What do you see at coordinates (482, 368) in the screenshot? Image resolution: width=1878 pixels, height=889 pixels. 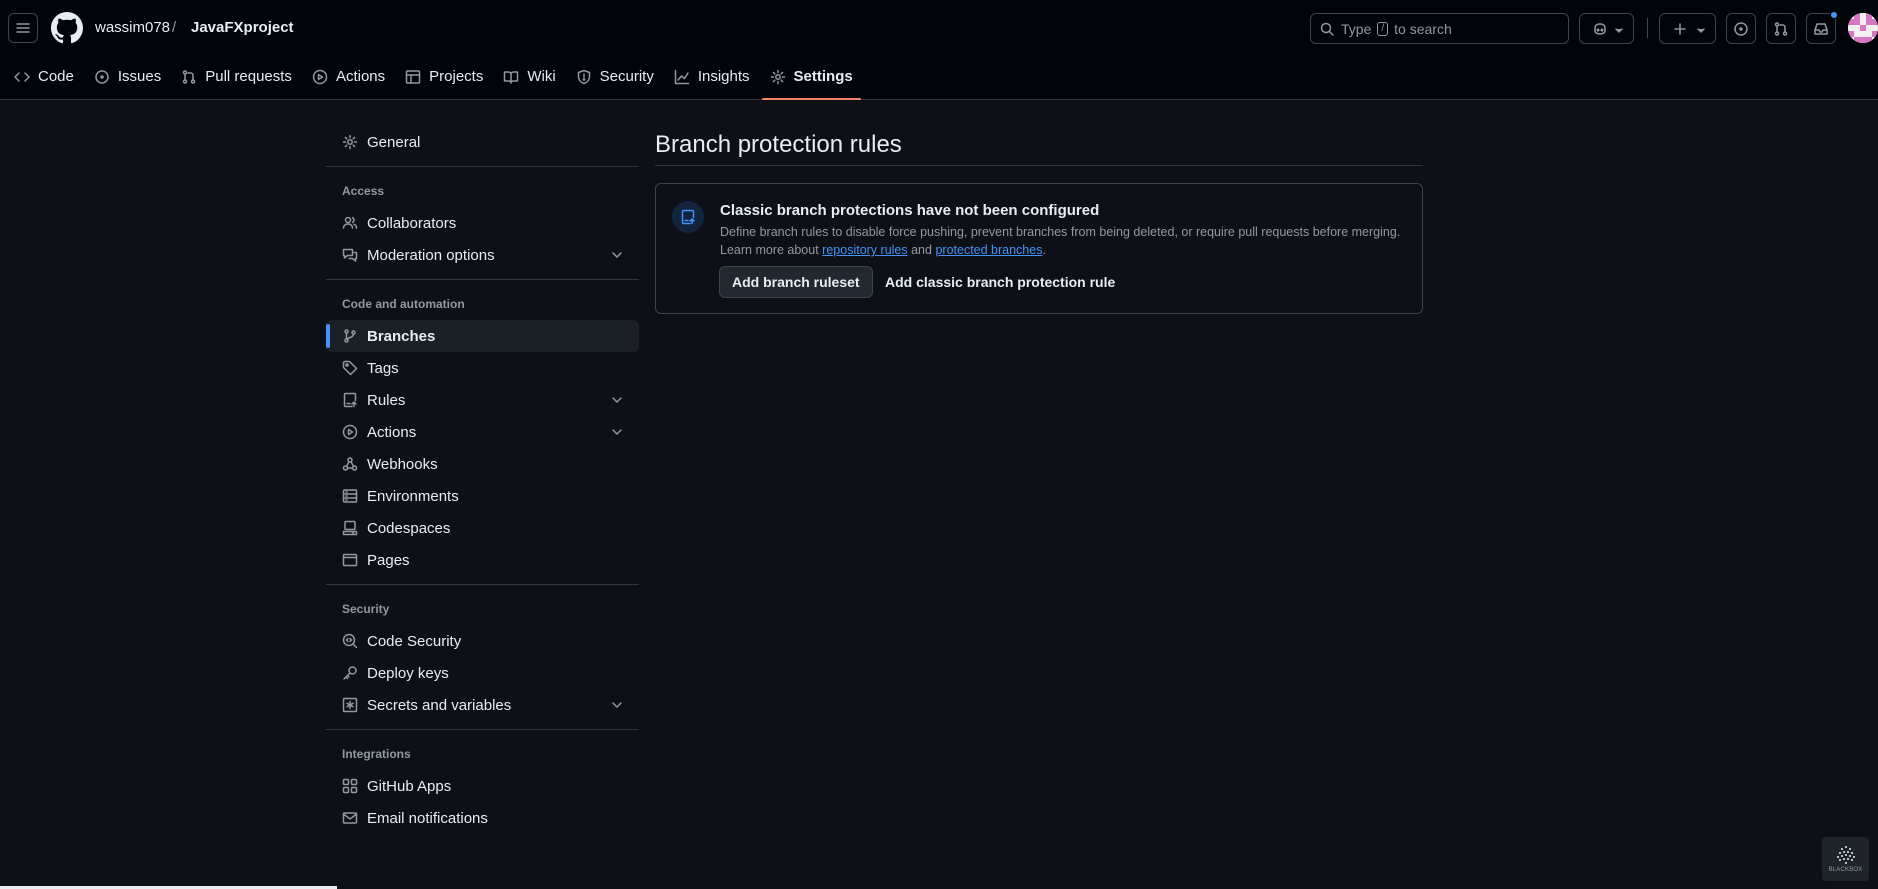 I see `sidebar-item-tags: Tags` at bounding box center [482, 368].